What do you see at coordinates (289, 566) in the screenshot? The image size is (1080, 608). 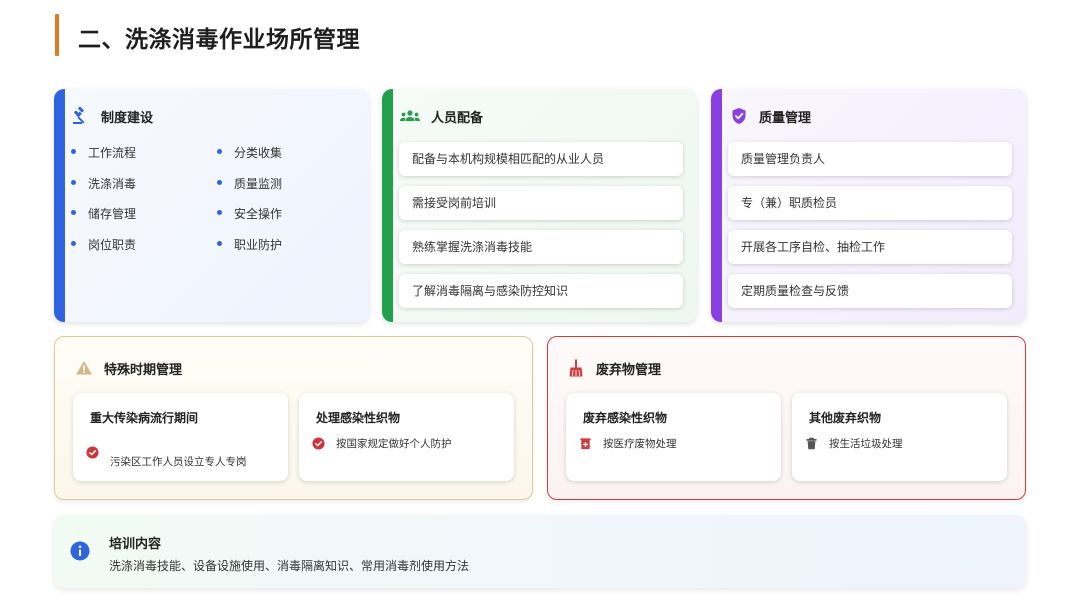 I see `training-text: 洗涤消毒技能、设备设施使用、消毒隔离知识、常用消毒剂使用方法` at bounding box center [289, 566].